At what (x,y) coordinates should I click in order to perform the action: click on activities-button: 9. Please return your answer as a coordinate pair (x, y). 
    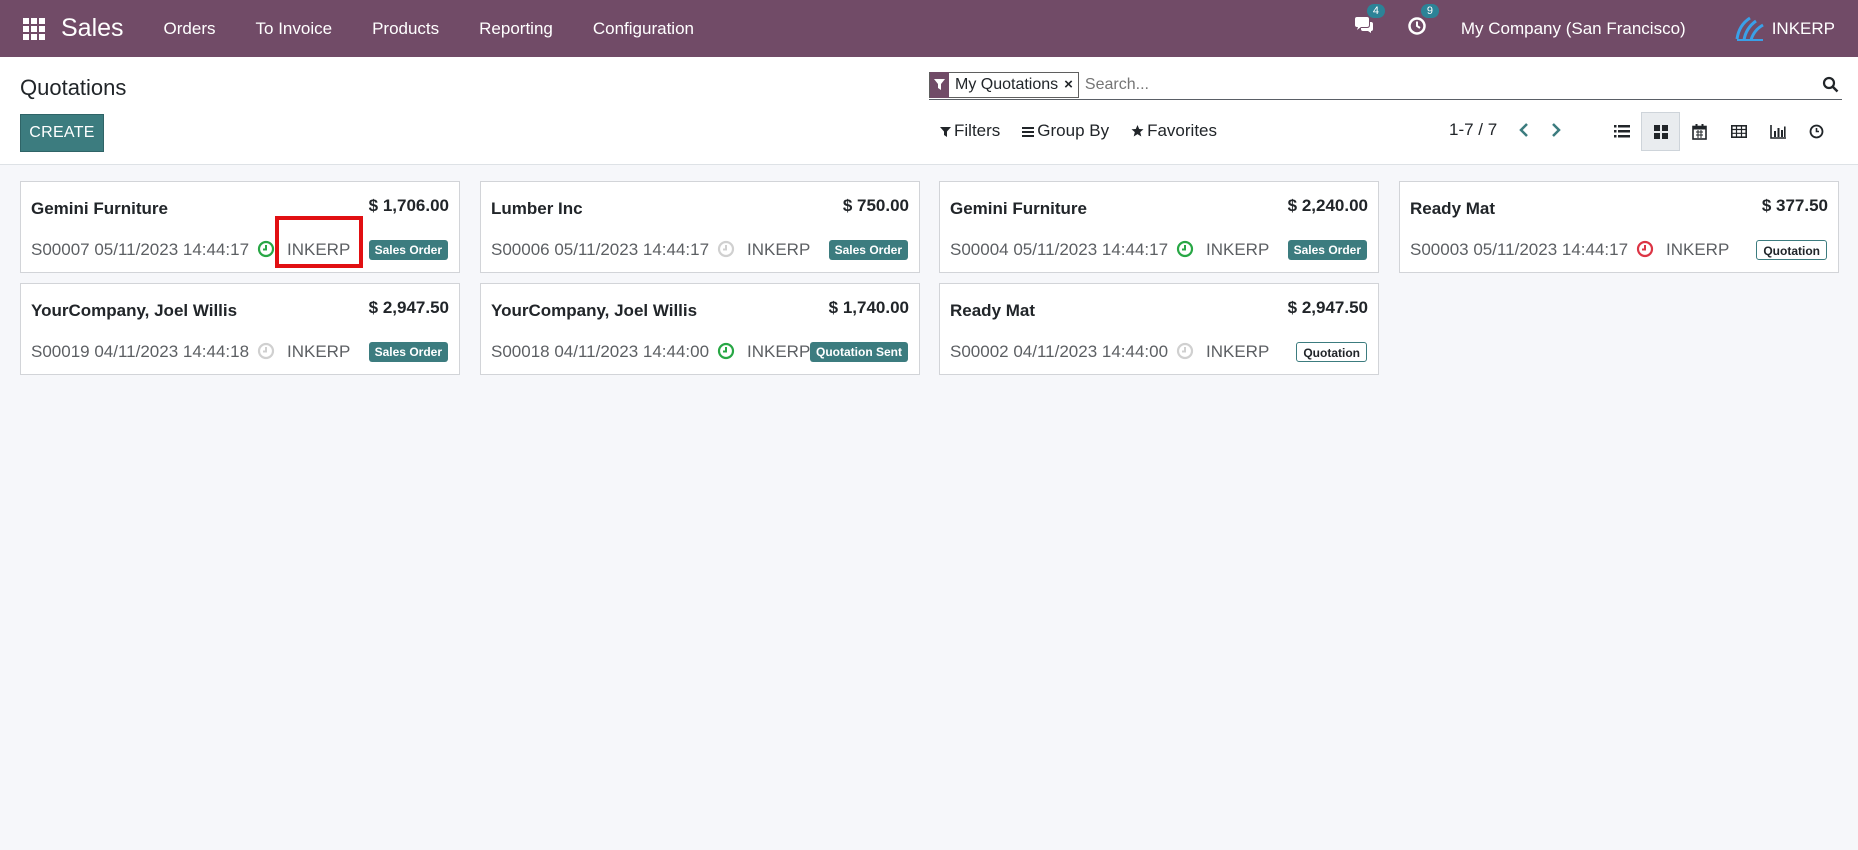
    Looking at the image, I should click on (1423, 22).